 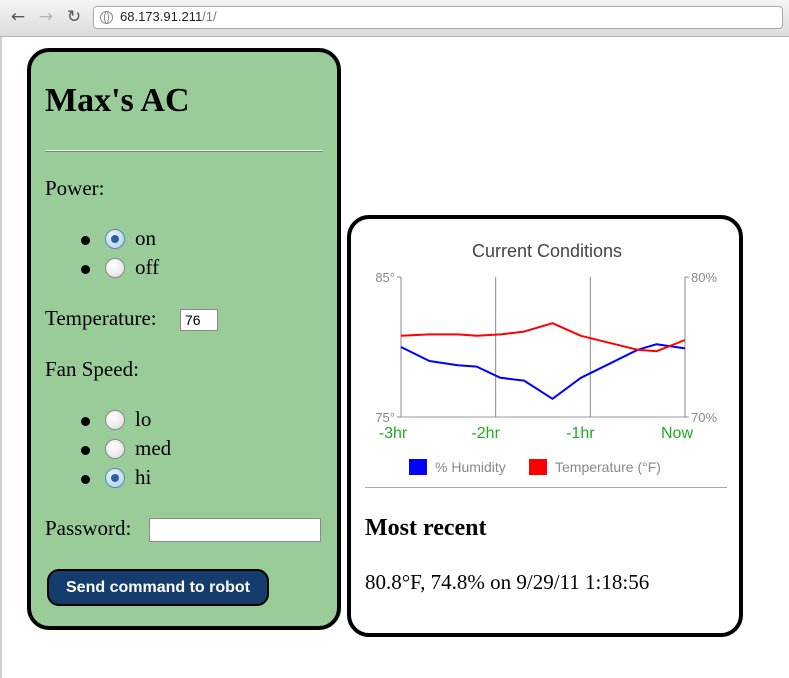 I want to click on password-label: Password:, so click(x=88, y=528).